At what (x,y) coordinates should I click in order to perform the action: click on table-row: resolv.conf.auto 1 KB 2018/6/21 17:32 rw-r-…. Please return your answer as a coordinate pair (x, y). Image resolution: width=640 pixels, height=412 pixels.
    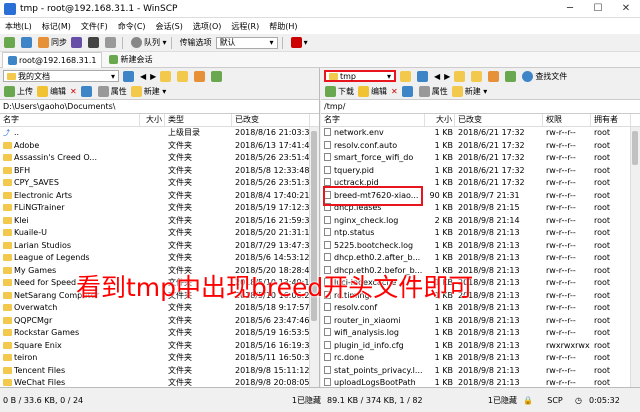
    Looking at the image, I should click on (480, 146).